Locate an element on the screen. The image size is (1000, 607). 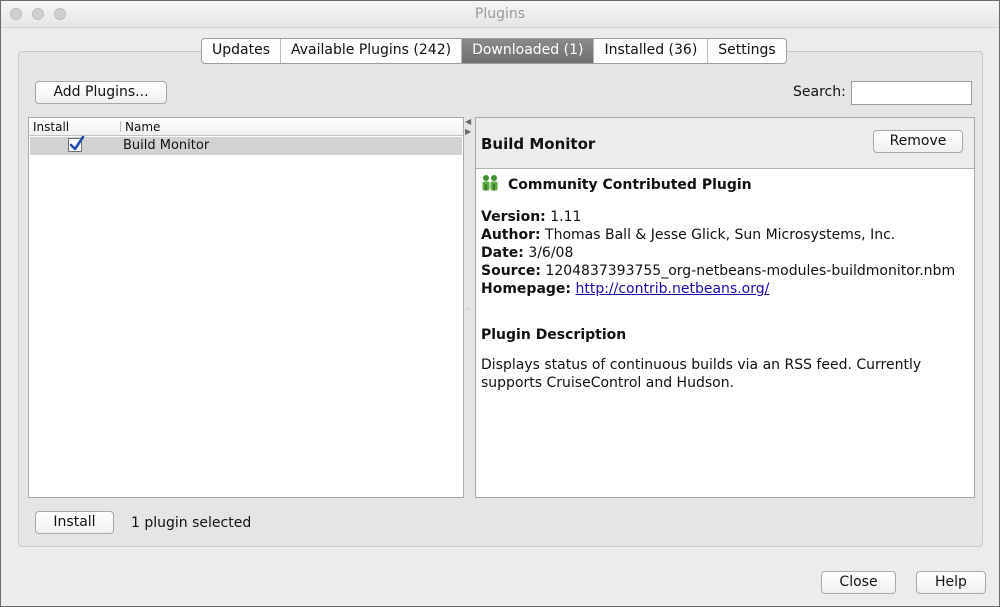
list-header: Install Name is located at coordinates (246, 127).